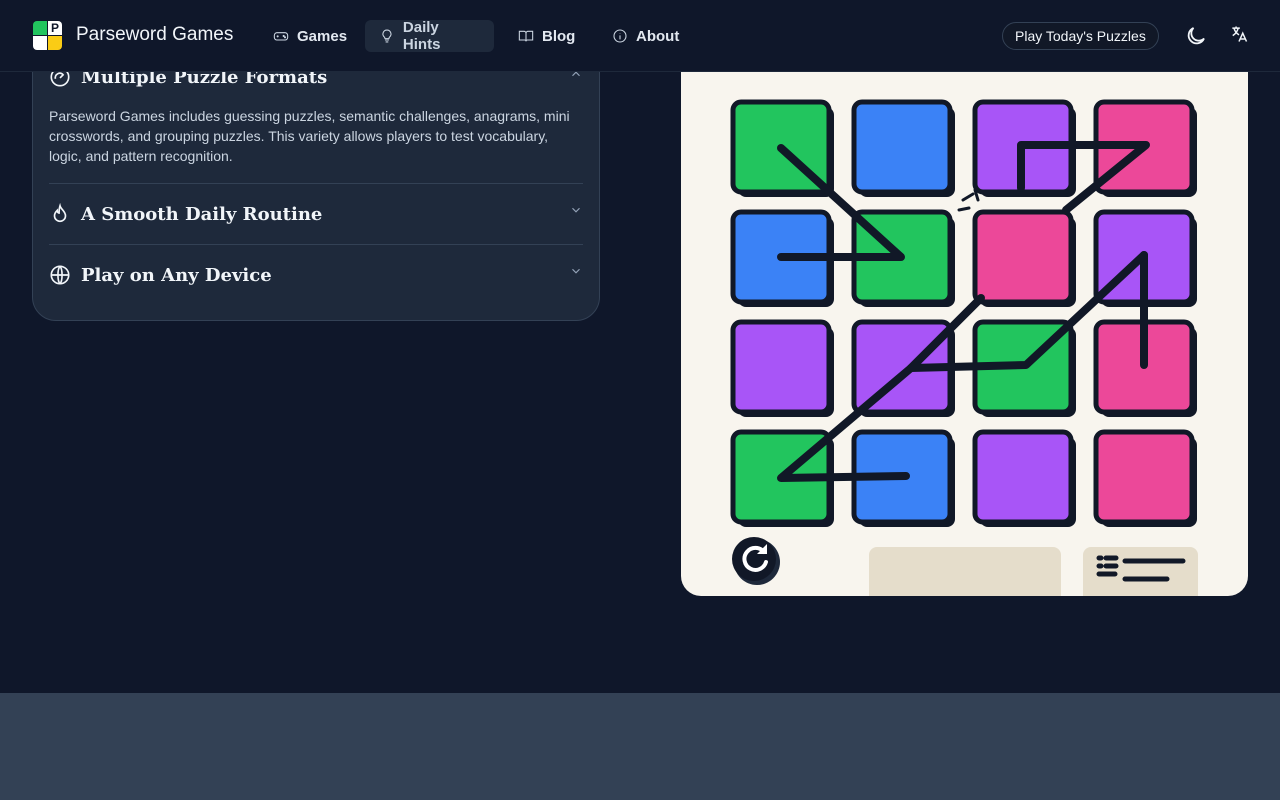  What do you see at coordinates (387, 36) in the screenshot?
I see `lightbulb-icon` at bounding box center [387, 36].